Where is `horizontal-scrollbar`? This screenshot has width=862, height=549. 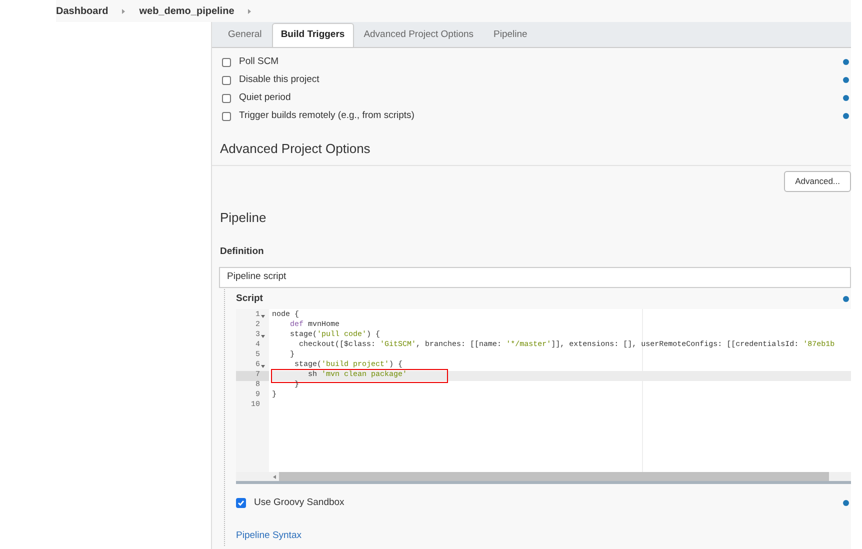
horizontal-scrollbar is located at coordinates (554, 476).